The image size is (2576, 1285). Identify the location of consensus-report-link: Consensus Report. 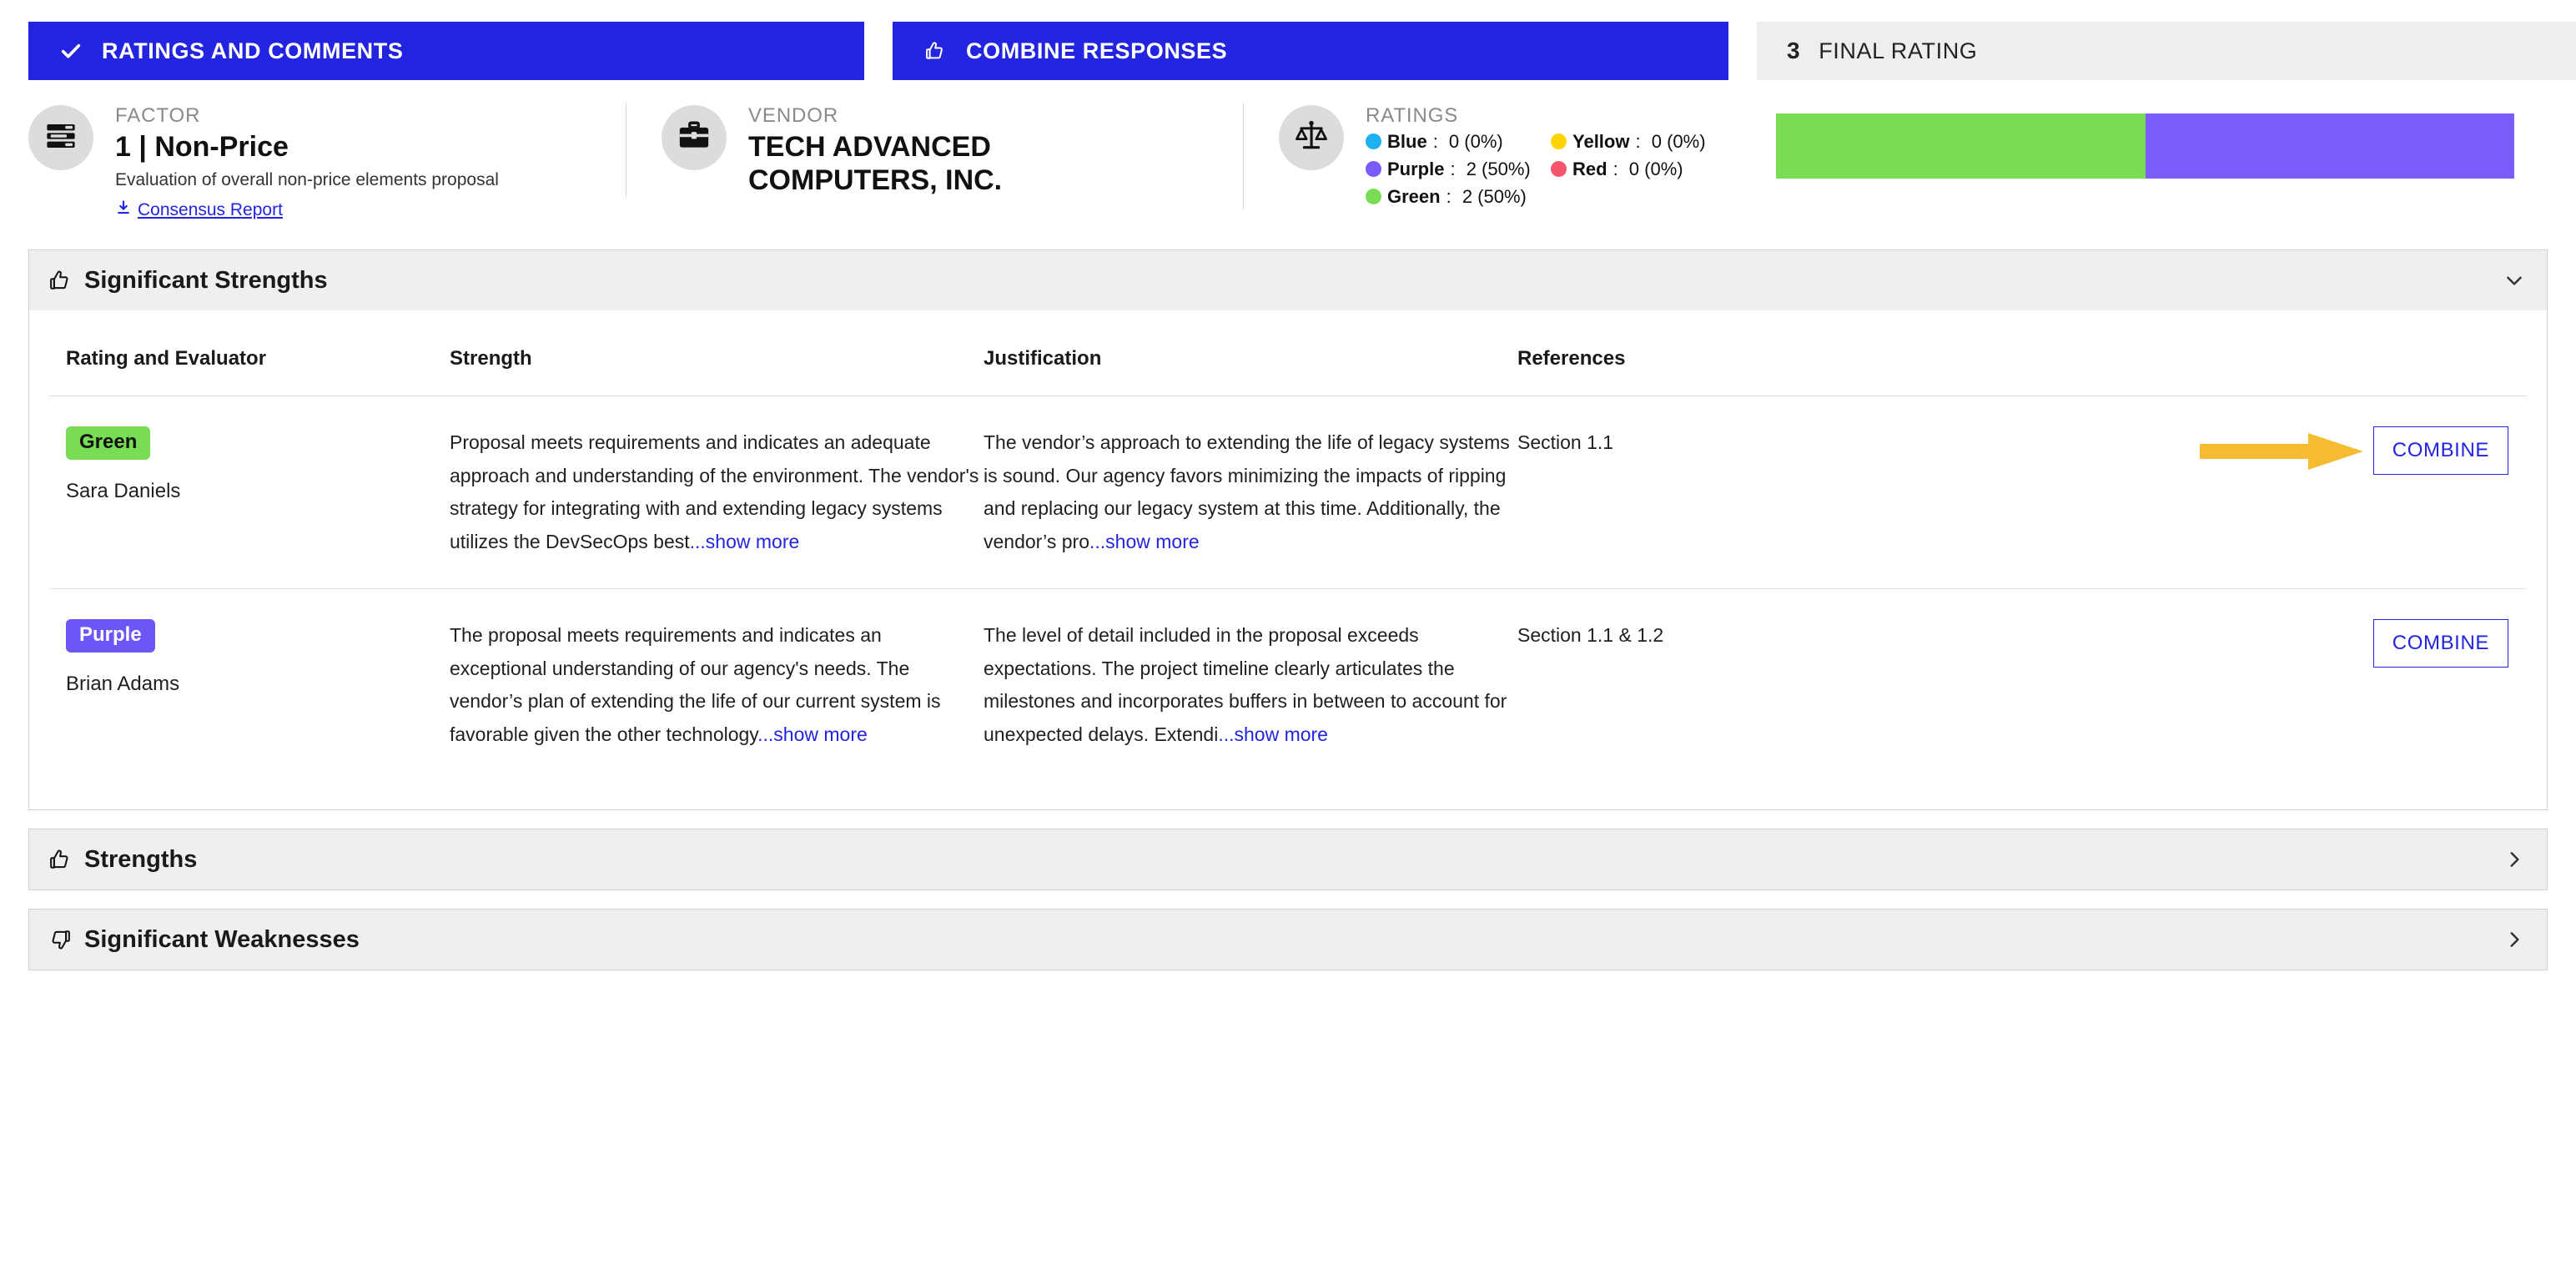
(199, 210).